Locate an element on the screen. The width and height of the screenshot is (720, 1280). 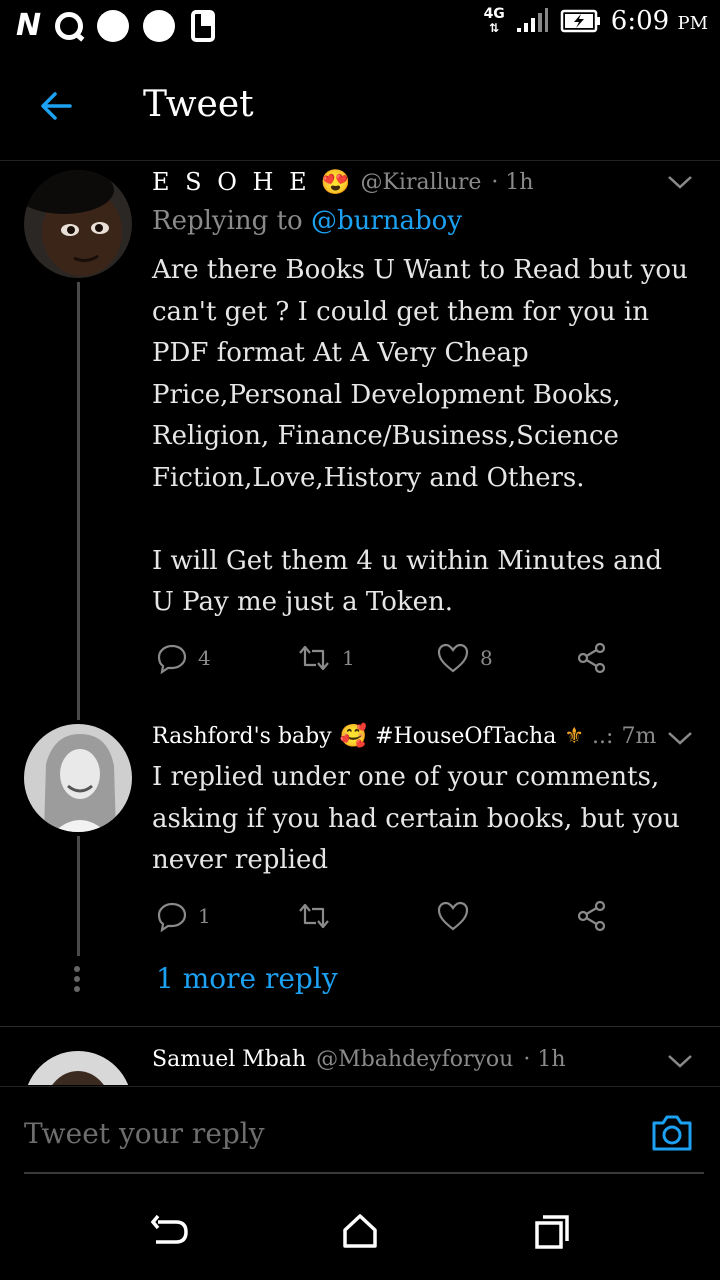
tweet-author-row: Samuel Mbah @Mbahdeyforyou · 1h is located at coordinates (359, 1059).